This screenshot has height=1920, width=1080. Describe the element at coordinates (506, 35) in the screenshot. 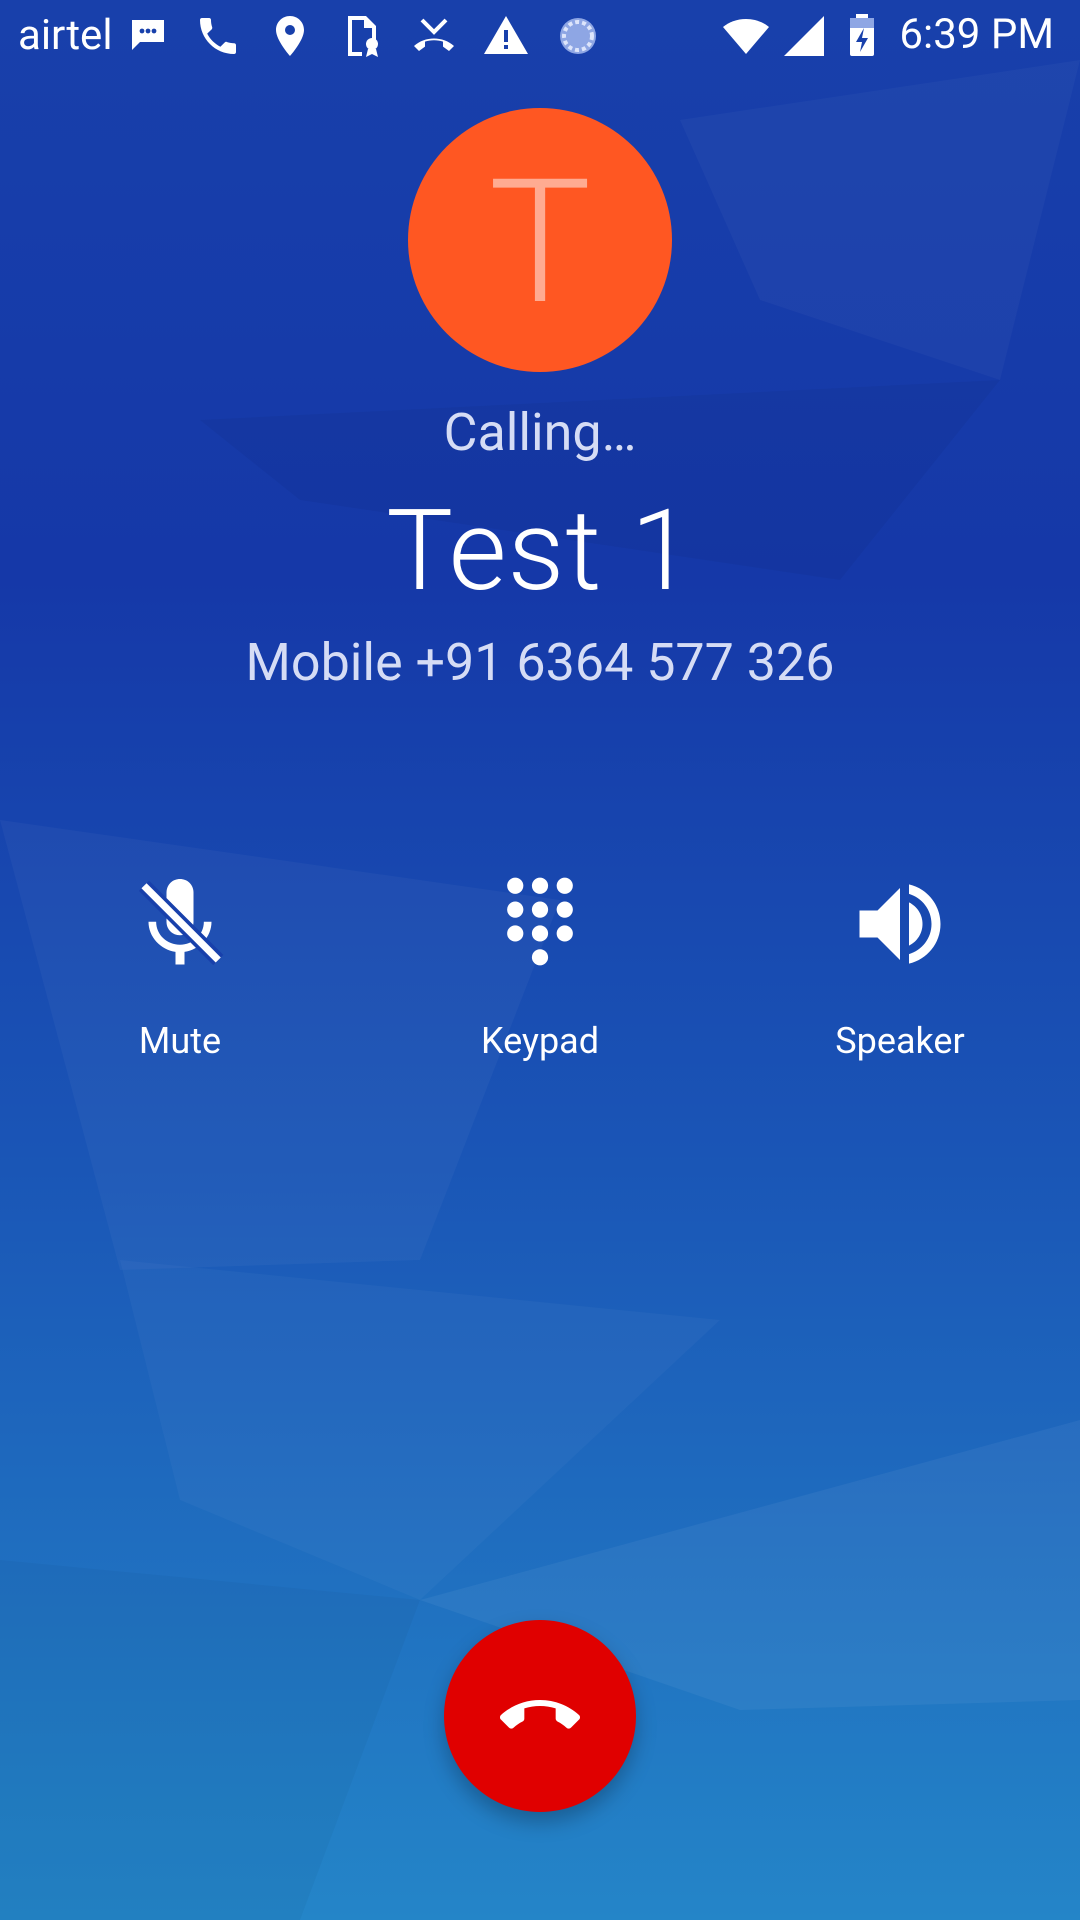

I see `warning-icon` at that location.